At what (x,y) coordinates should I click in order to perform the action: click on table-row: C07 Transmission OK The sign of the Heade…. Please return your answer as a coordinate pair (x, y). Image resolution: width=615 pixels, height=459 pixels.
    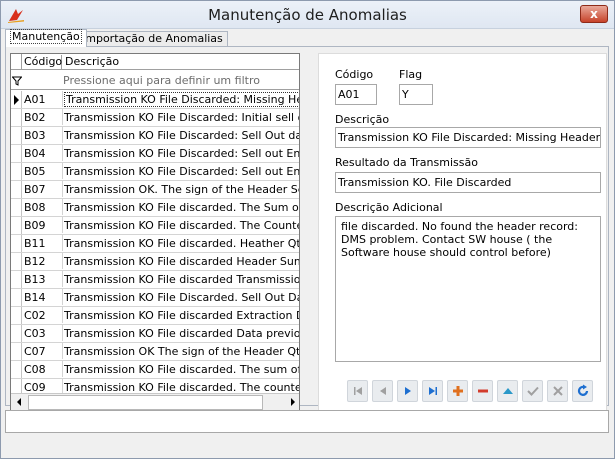
    Looking at the image, I should click on (155, 352).